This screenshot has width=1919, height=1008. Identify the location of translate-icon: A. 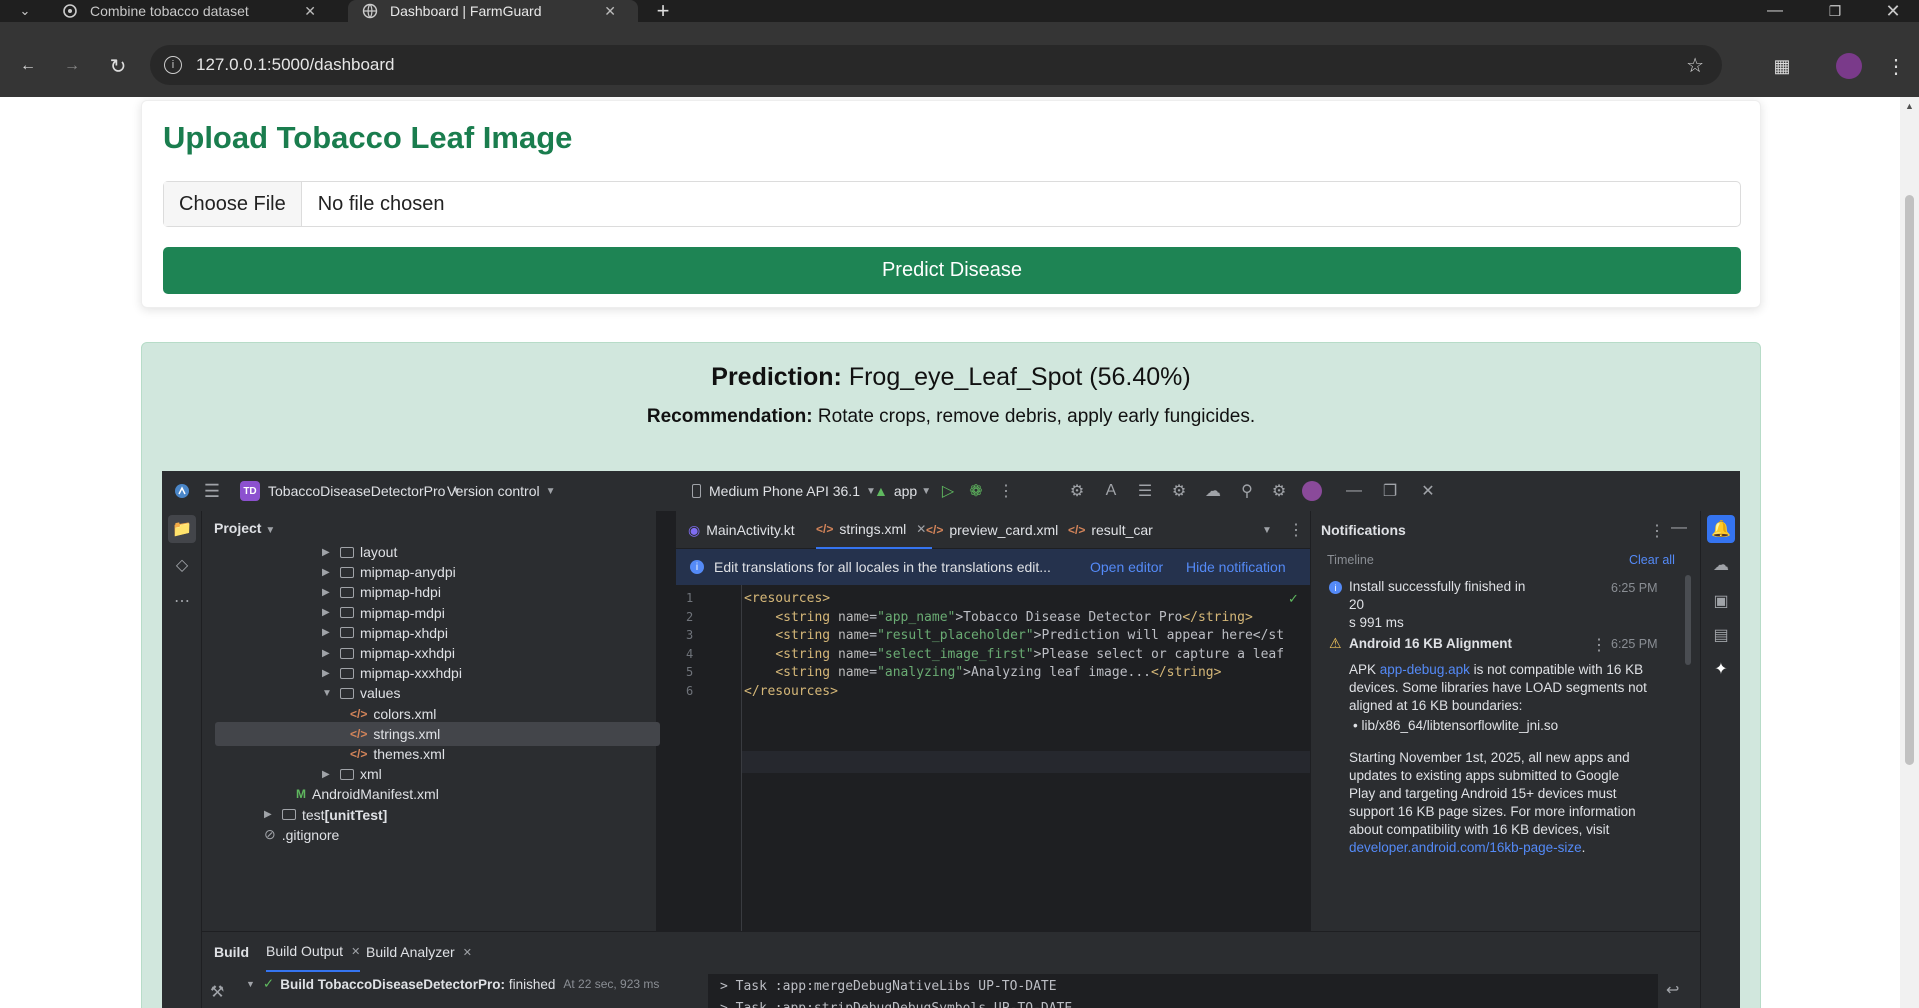
(1111, 491).